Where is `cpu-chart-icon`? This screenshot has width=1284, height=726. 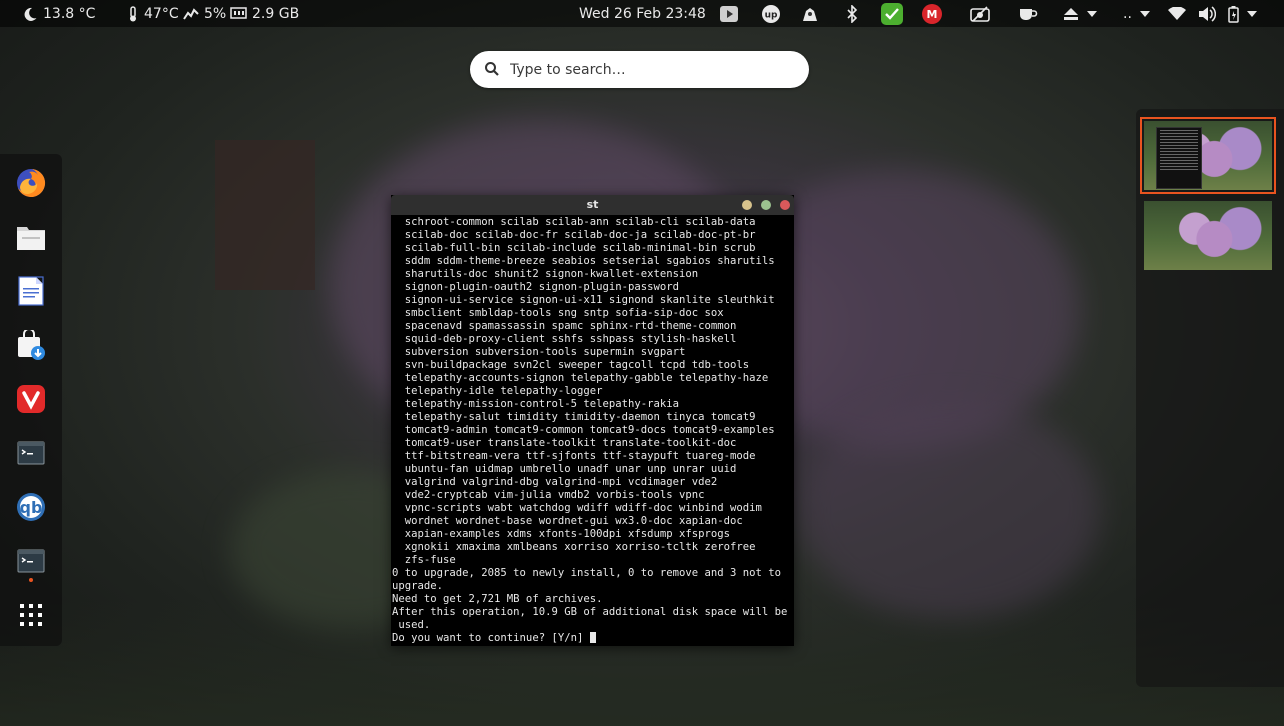
cpu-chart-icon is located at coordinates (191, 14).